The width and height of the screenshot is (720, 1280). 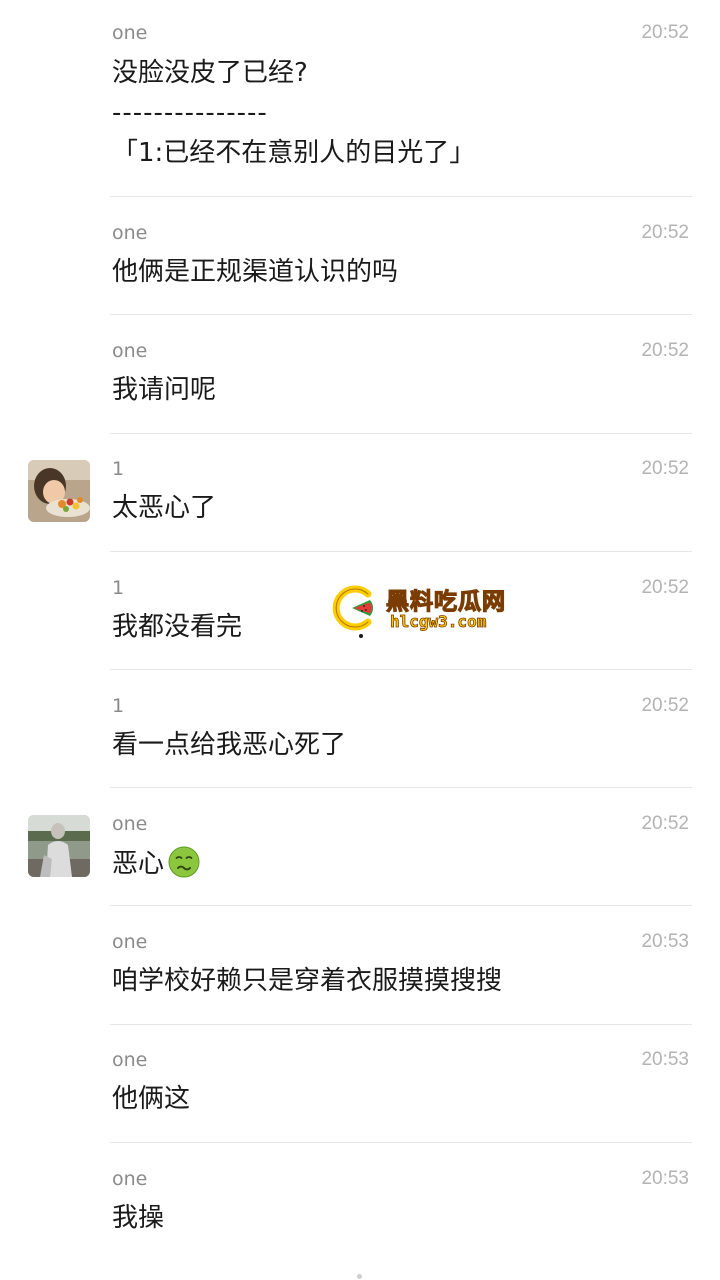 I want to click on child-eating-photo, so click(x=59, y=491).